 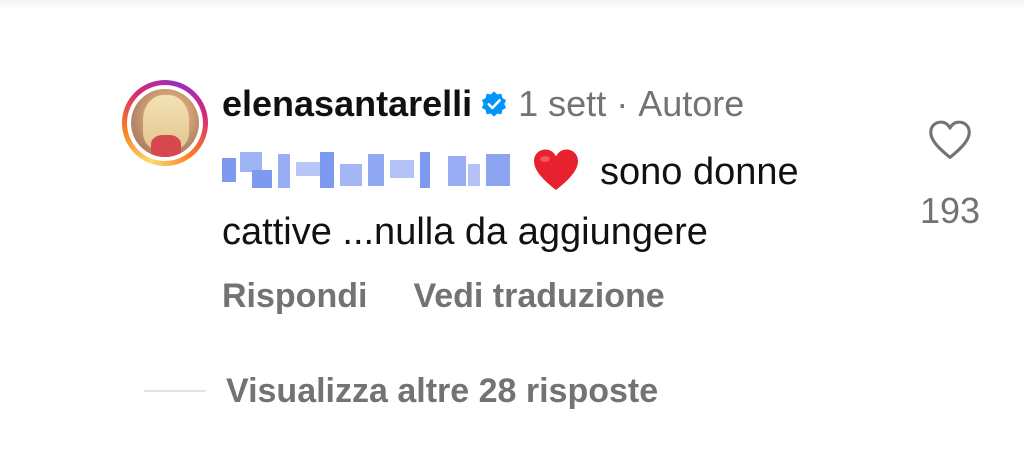 What do you see at coordinates (691, 103) in the screenshot?
I see `author-label: Autore` at bounding box center [691, 103].